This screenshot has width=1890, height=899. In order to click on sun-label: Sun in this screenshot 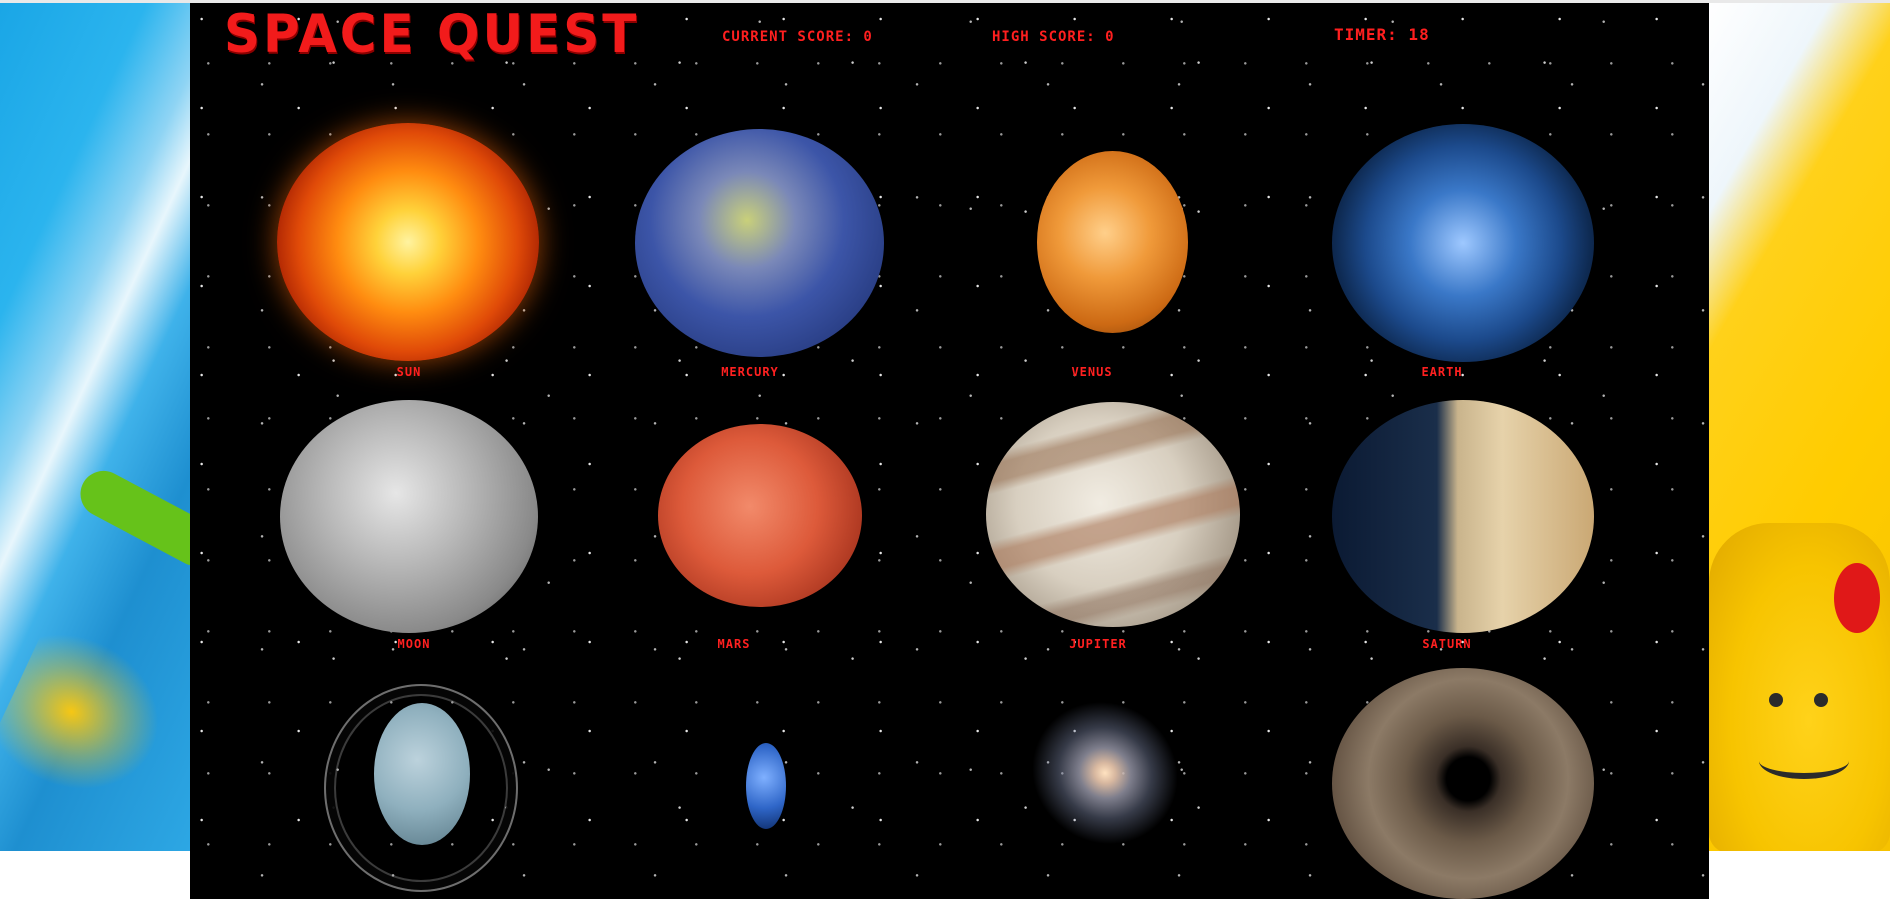, I will do `click(409, 372)`.